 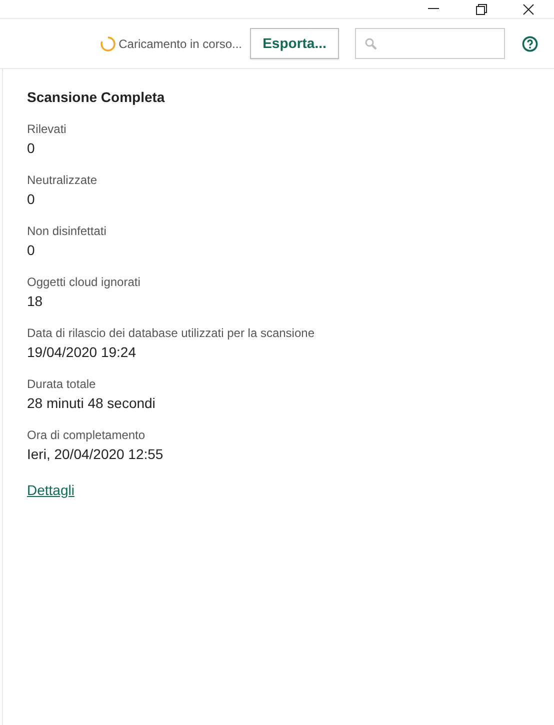 I want to click on search-icon, so click(x=371, y=44).